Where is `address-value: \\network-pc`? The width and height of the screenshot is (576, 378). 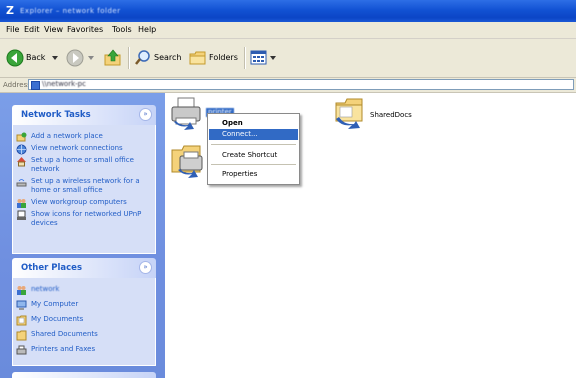
address-value: \\network-pc is located at coordinates (64, 84).